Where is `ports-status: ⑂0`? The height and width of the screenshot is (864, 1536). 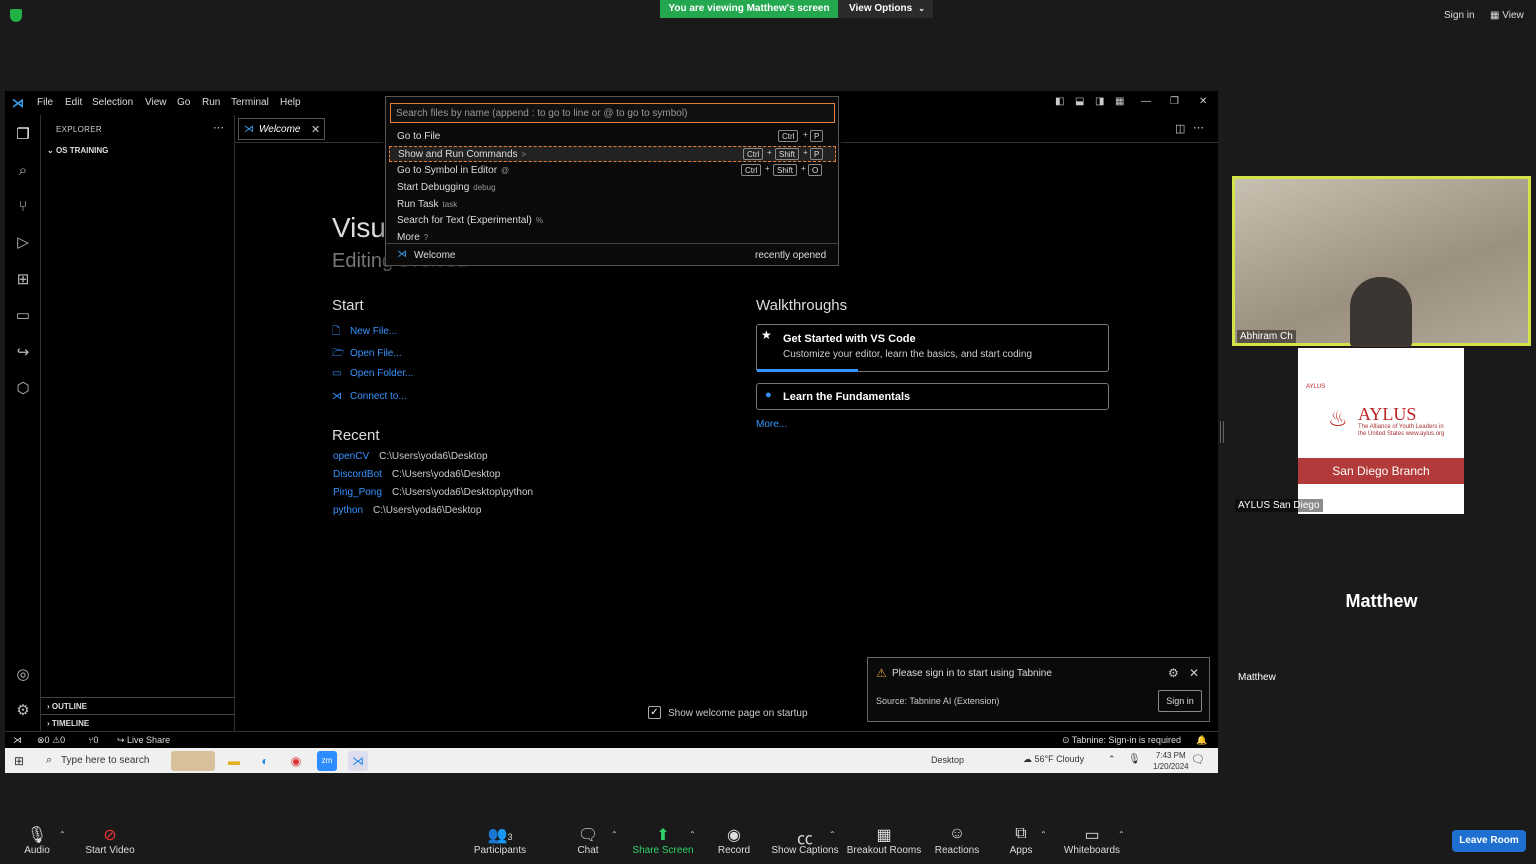
ports-status: ⑂0 is located at coordinates (93, 740).